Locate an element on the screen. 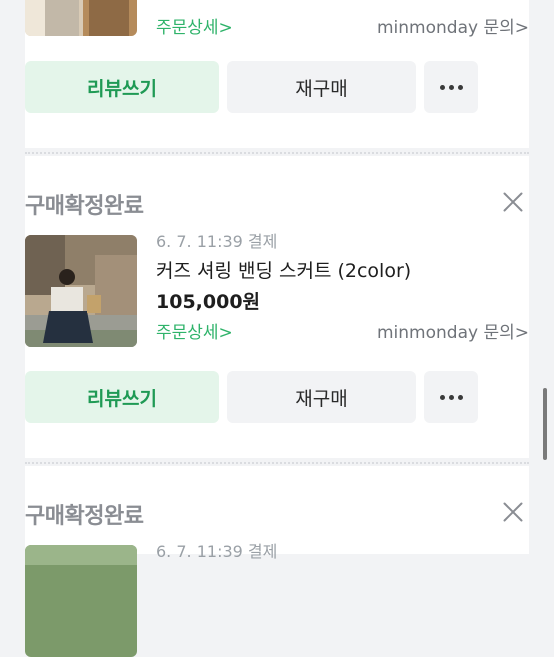 Image resolution: width=554 pixels, height=657 pixels. product-title: 커즈 셔링 밴딩 스커트 (2color) is located at coordinates (342, 271).